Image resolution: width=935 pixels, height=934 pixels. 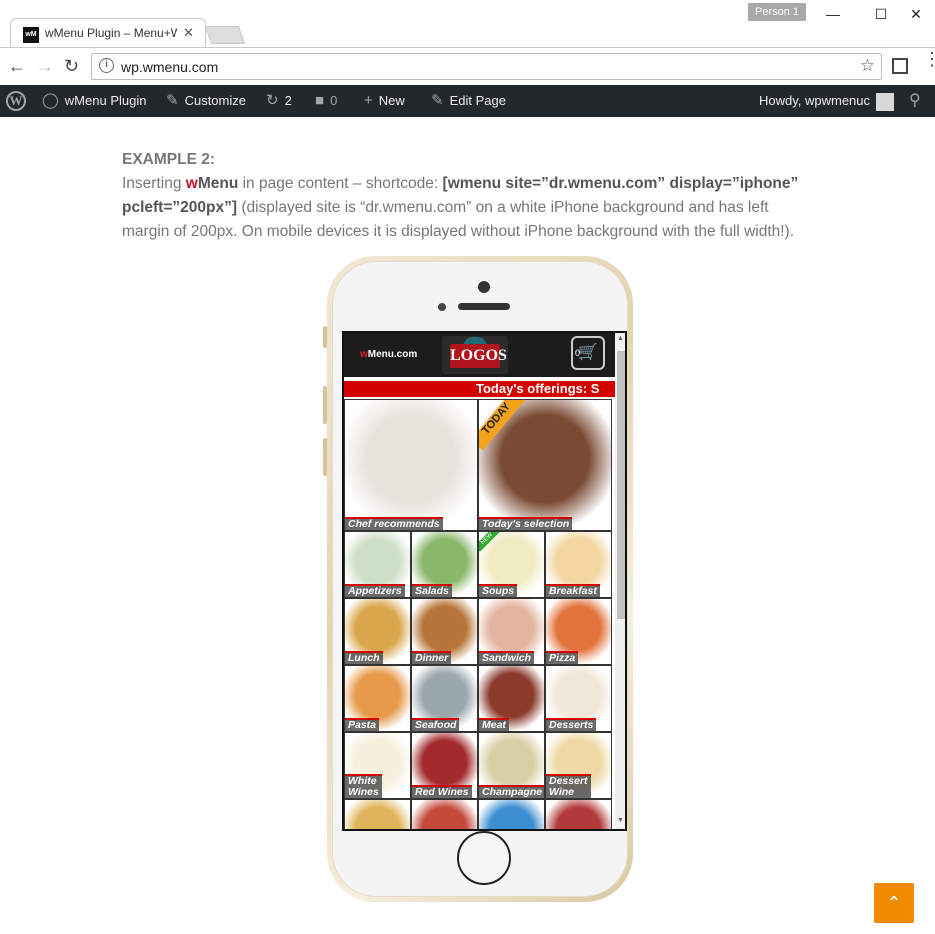 What do you see at coordinates (526, 523) in the screenshot?
I see `menu-tile-label: Today's selection` at bounding box center [526, 523].